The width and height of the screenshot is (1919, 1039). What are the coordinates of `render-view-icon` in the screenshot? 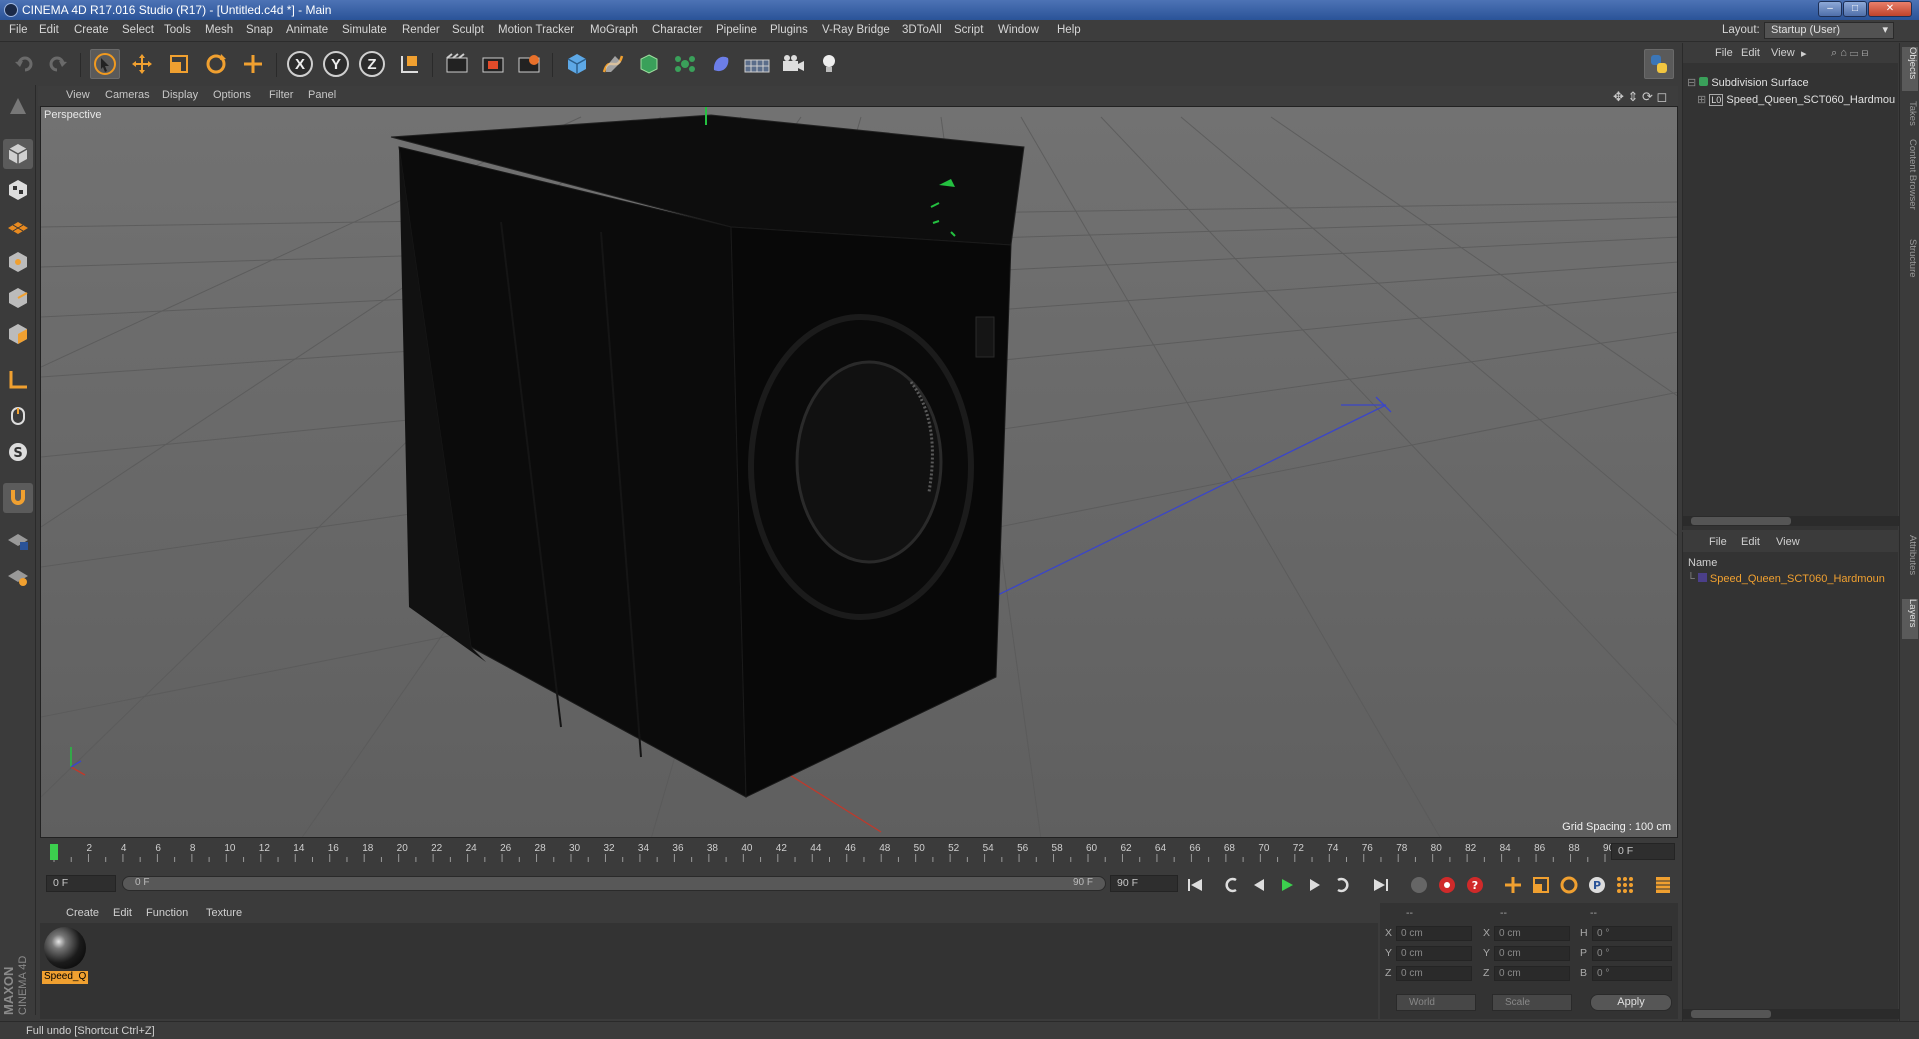 It's located at (457, 64).